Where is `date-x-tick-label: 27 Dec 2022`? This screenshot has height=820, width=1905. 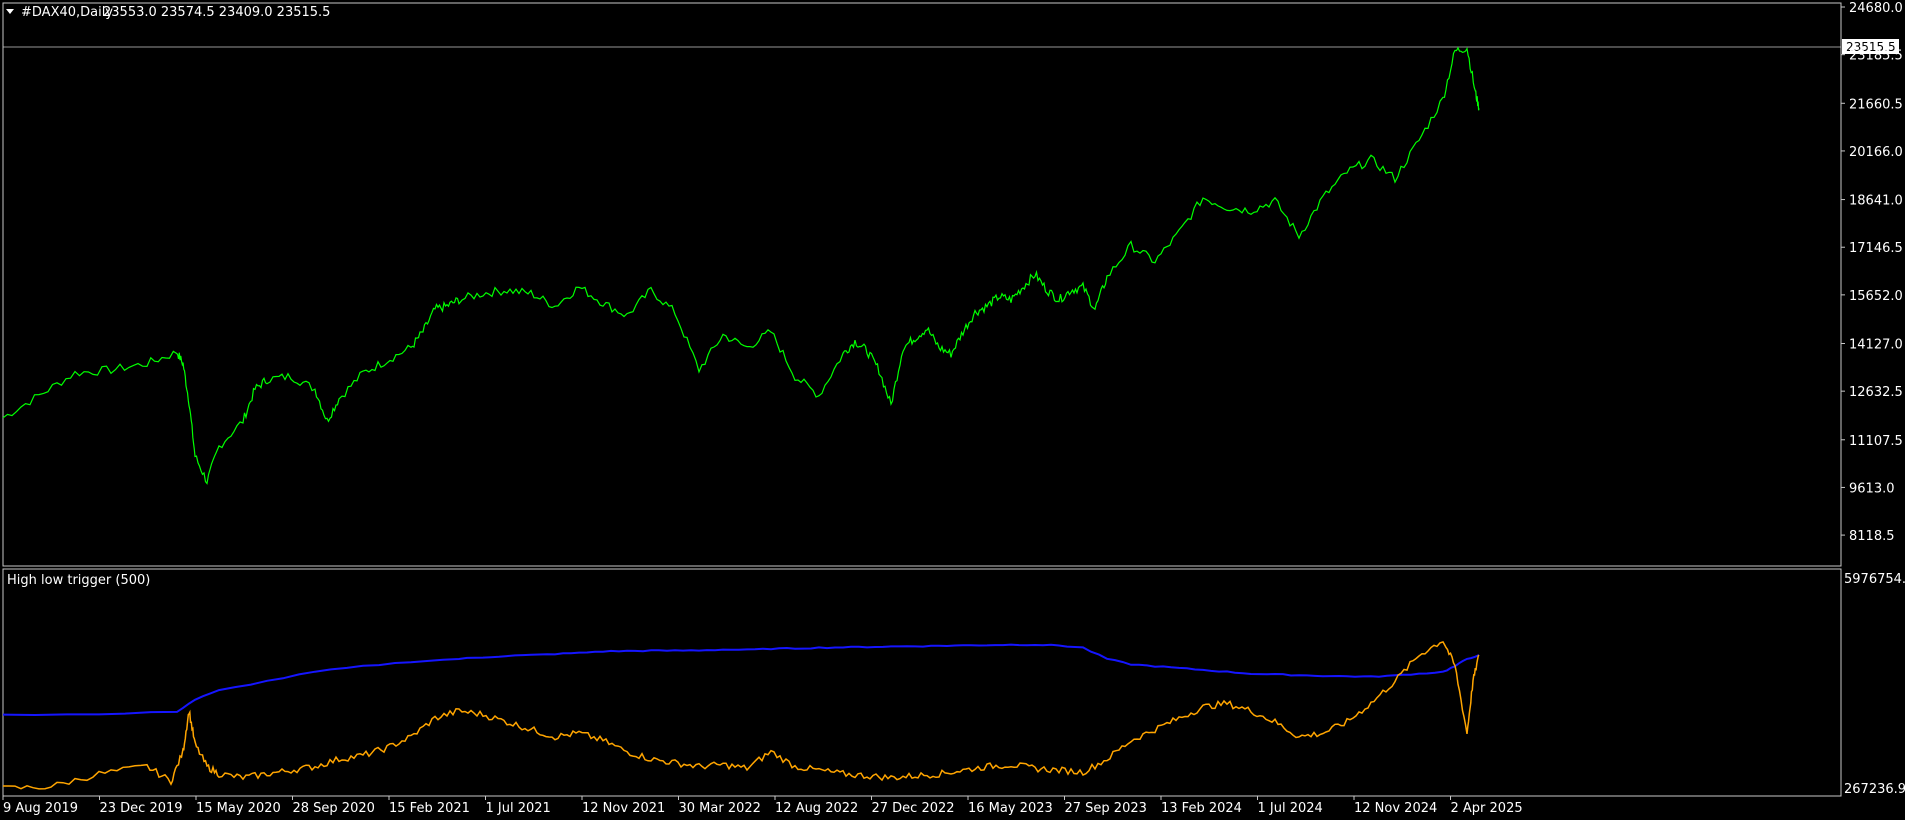
date-x-tick-label: 27 Dec 2022 is located at coordinates (913, 808).